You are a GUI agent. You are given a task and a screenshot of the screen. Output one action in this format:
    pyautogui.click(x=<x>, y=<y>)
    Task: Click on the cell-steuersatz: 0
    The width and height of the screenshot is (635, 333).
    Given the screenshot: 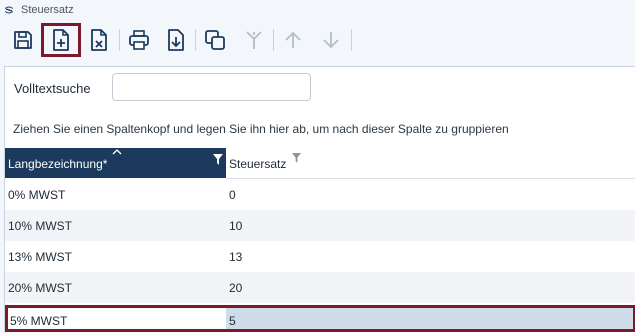 What is the action you would take?
    pyautogui.click(x=232, y=195)
    